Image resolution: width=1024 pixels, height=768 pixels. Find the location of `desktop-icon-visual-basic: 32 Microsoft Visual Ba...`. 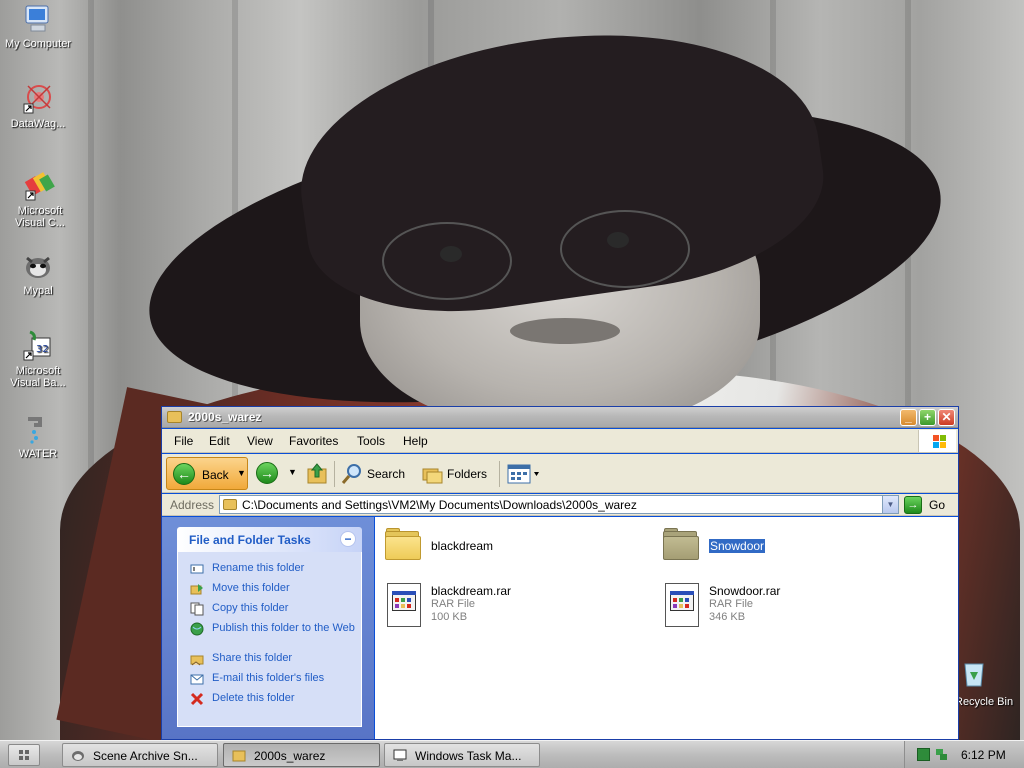

desktop-icon-visual-basic: 32 Microsoft Visual Ba... is located at coordinates (38, 359).